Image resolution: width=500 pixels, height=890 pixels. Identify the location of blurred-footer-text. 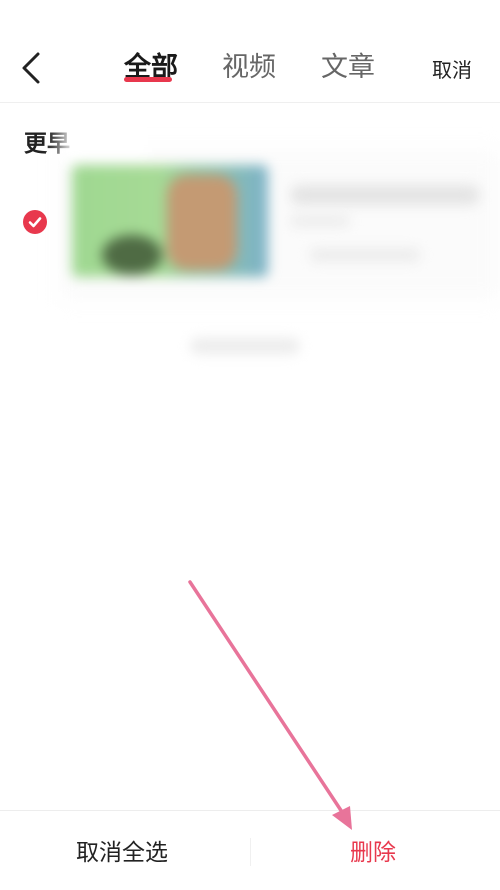
(245, 346).